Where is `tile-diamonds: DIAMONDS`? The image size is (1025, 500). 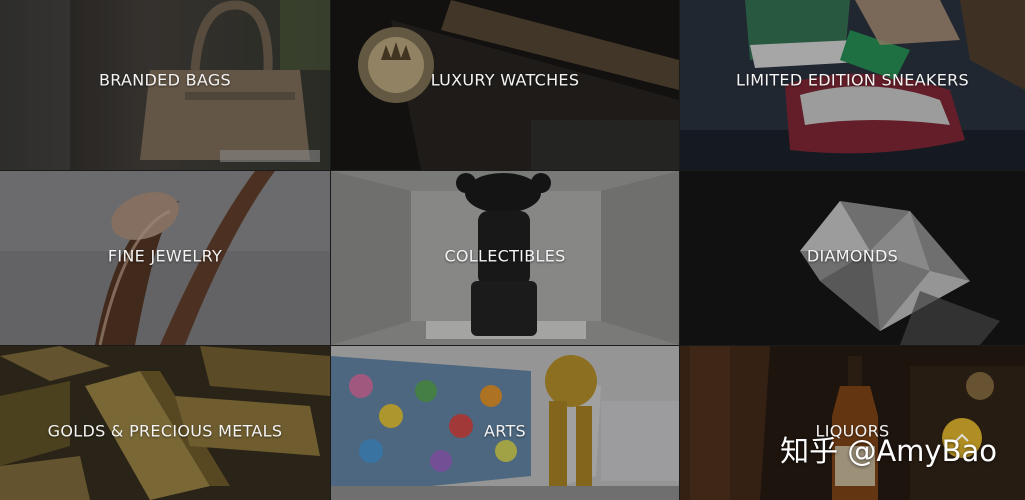
tile-diamonds: DIAMONDS is located at coordinates (852, 258).